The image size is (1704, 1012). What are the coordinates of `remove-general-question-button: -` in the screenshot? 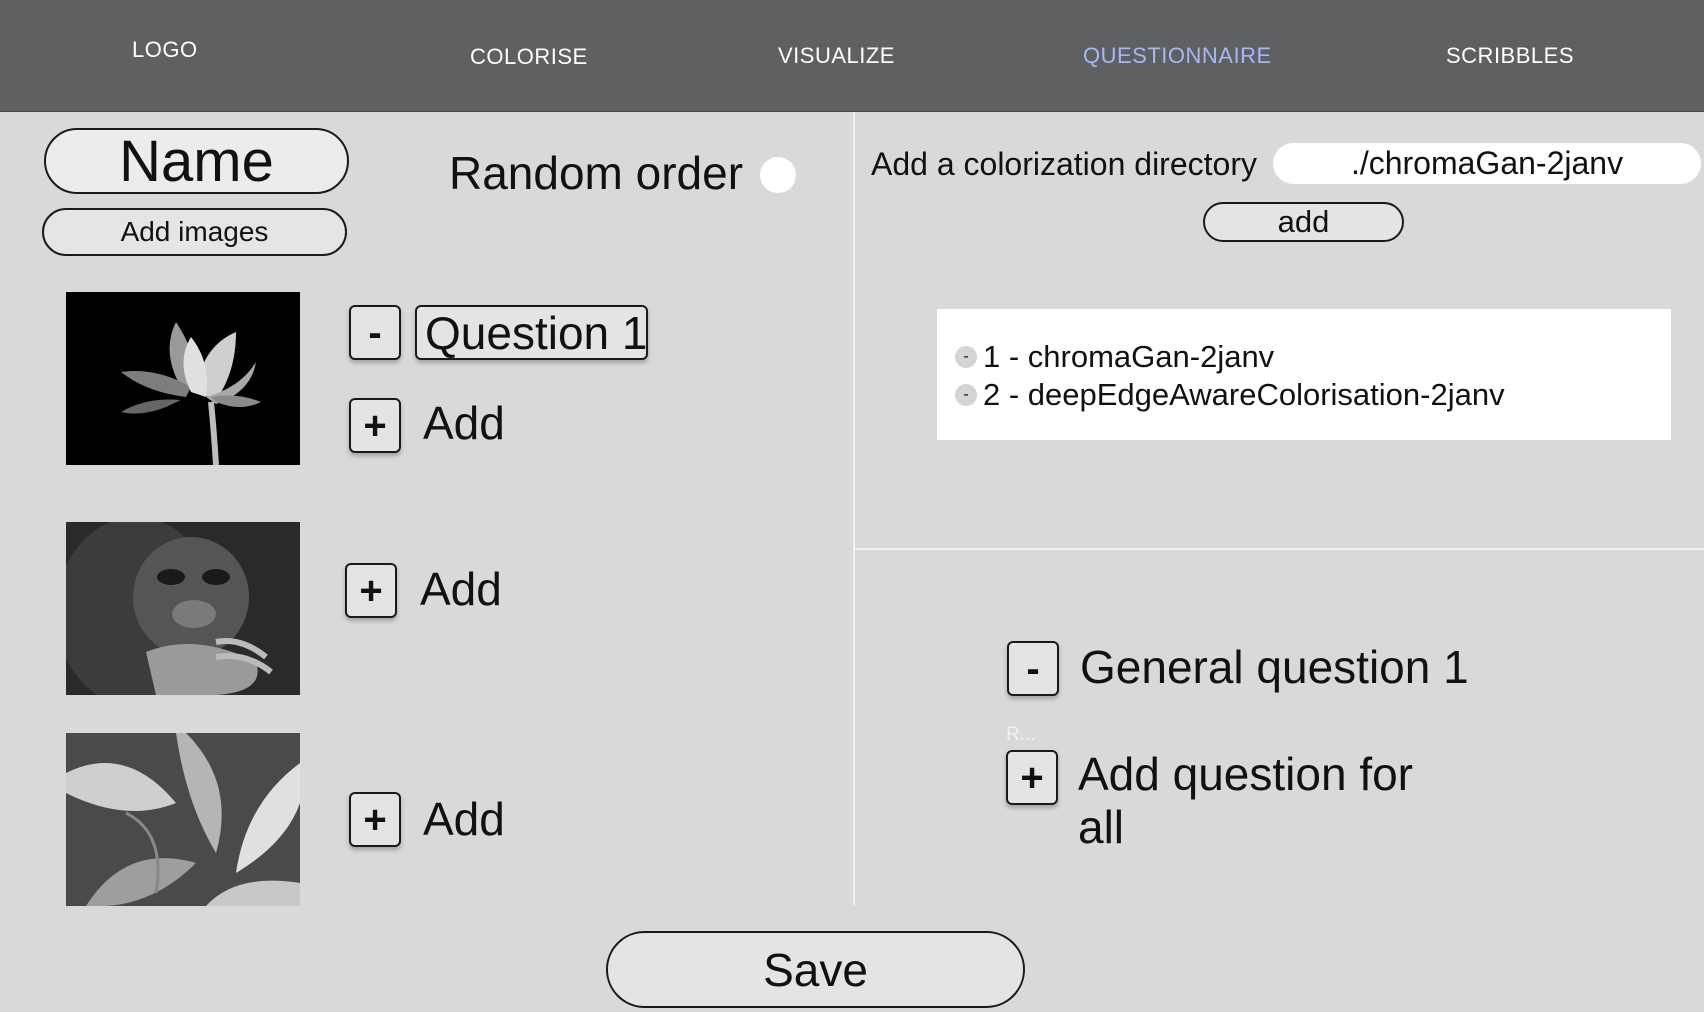 It's located at (1033, 668).